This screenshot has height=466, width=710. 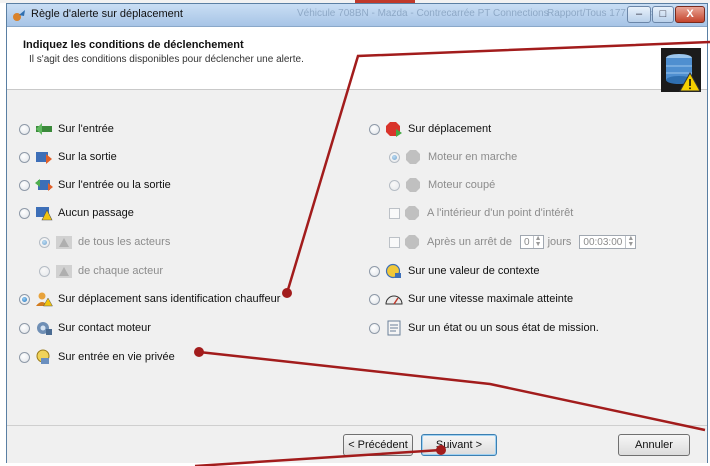 I want to click on radio-engine-on, so click(x=394, y=157).